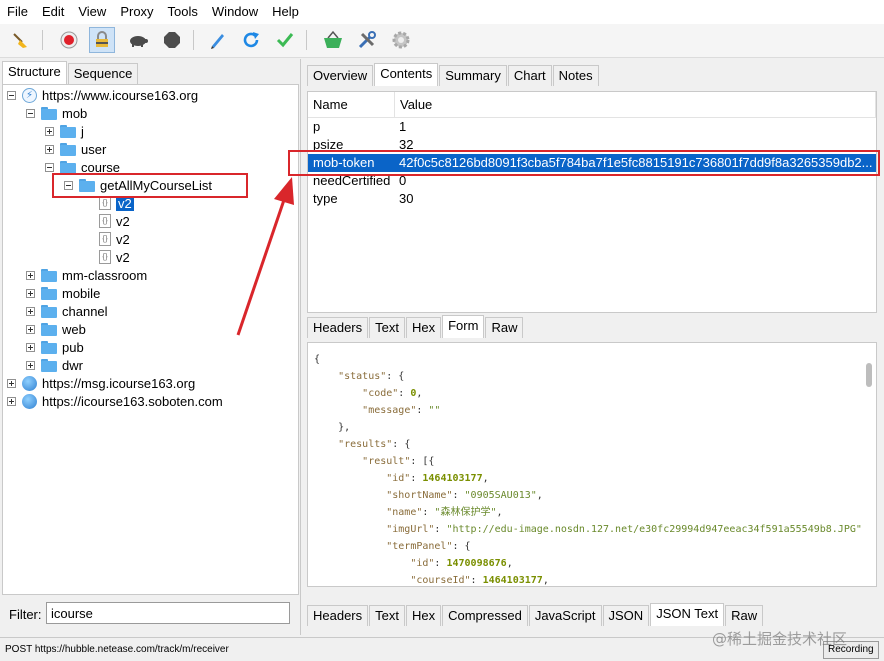 The width and height of the screenshot is (884, 661). What do you see at coordinates (338, 327) in the screenshot?
I see `tab-request-headers: Headers` at bounding box center [338, 327].